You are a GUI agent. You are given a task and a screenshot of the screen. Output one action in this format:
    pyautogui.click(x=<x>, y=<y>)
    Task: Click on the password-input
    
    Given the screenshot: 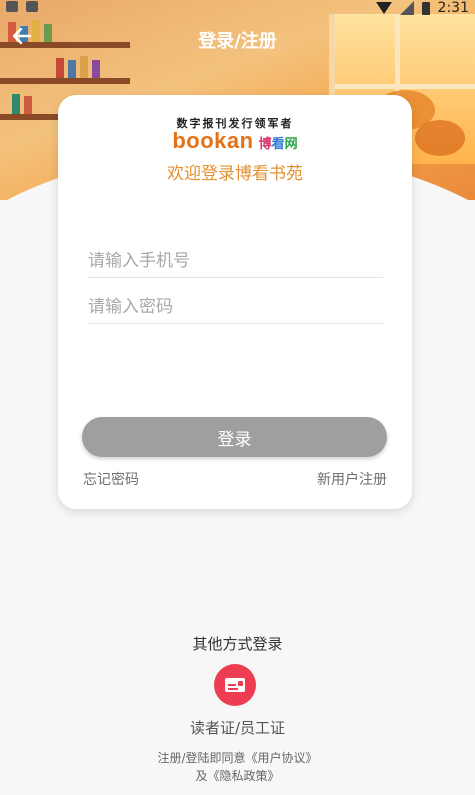 What is the action you would take?
    pyautogui.click(x=235, y=307)
    